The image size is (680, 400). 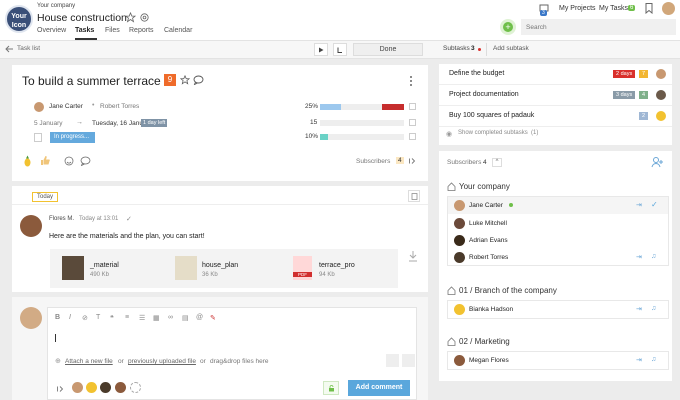 What do you see at coordinates (340, 49) in the screenshot?
I see `timer-button` at bounding box center [340, 49].